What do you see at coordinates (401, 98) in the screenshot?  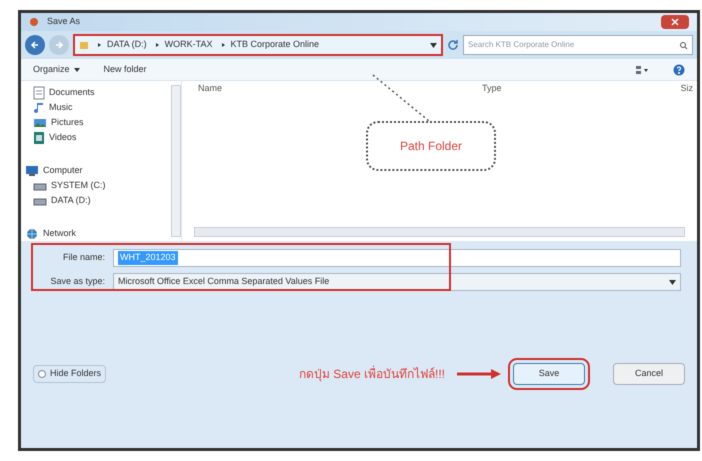 I see `leader-line` at bounding box center [401, 98].